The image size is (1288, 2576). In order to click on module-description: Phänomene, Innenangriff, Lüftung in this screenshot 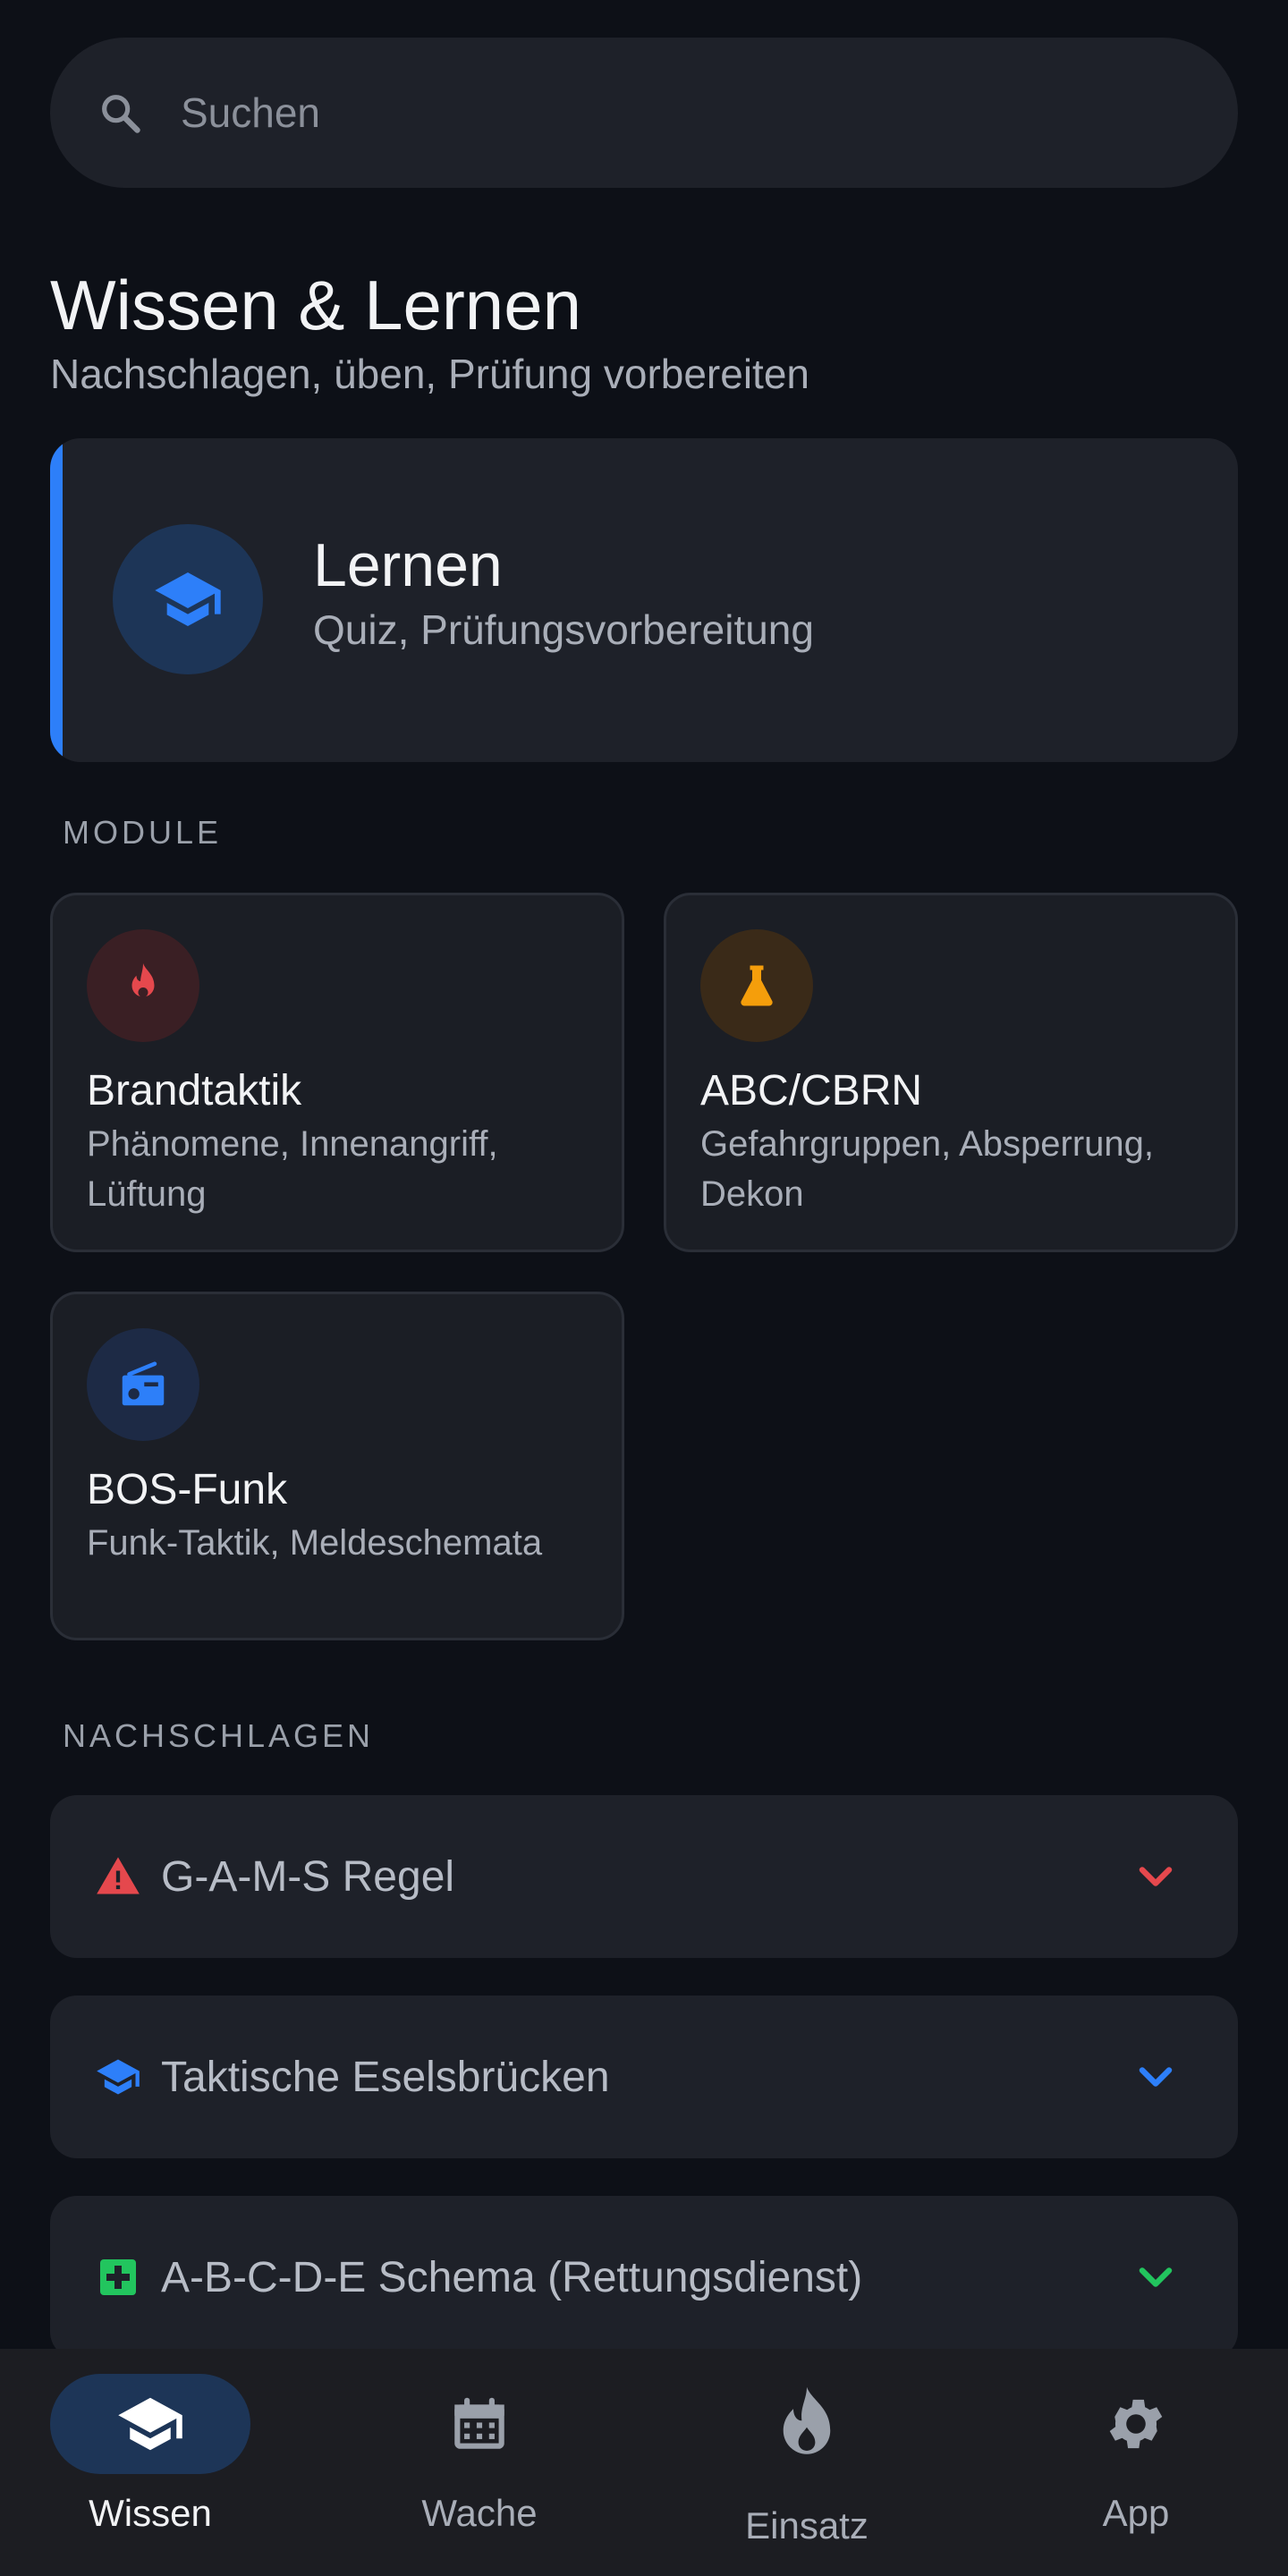, I will do `click(292, 1169)`.